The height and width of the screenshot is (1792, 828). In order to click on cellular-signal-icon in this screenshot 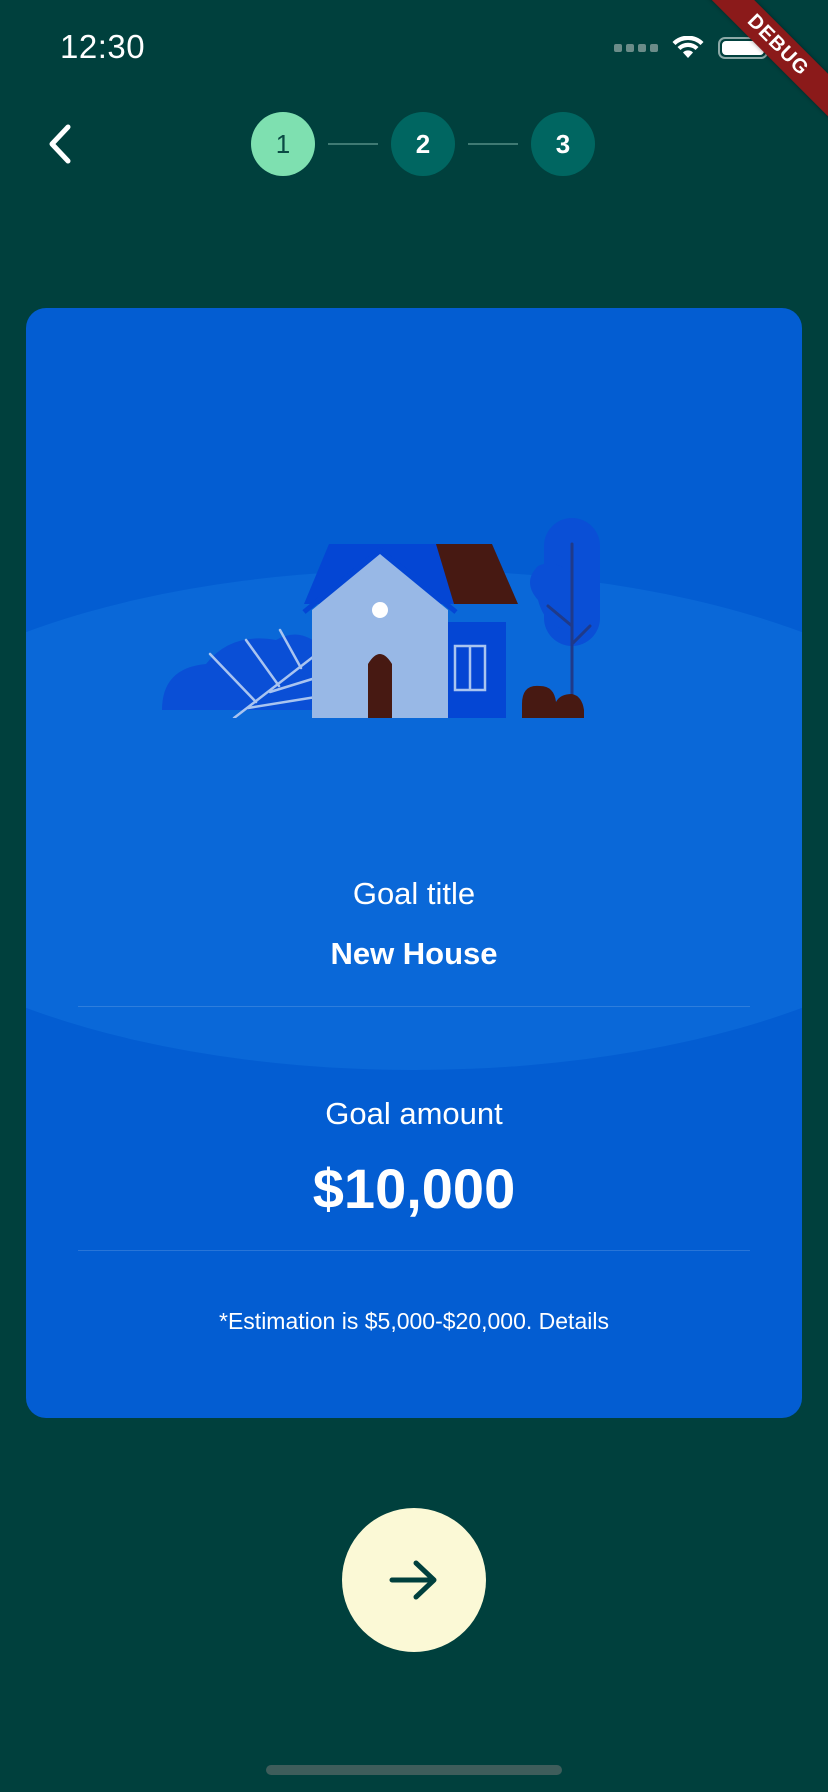, I will do `click(636, 48)`.